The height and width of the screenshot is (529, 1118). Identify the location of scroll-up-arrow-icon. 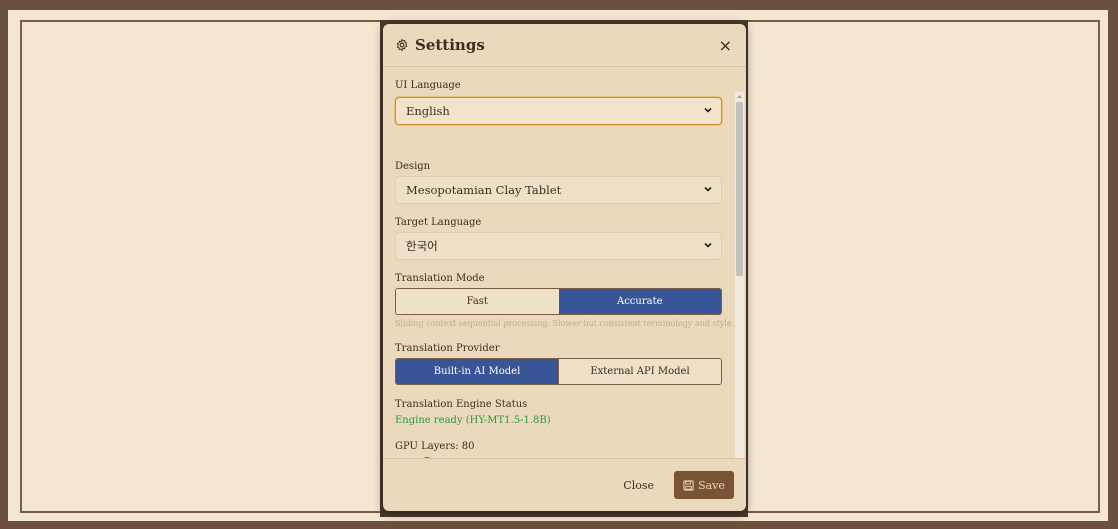
(739, 96).